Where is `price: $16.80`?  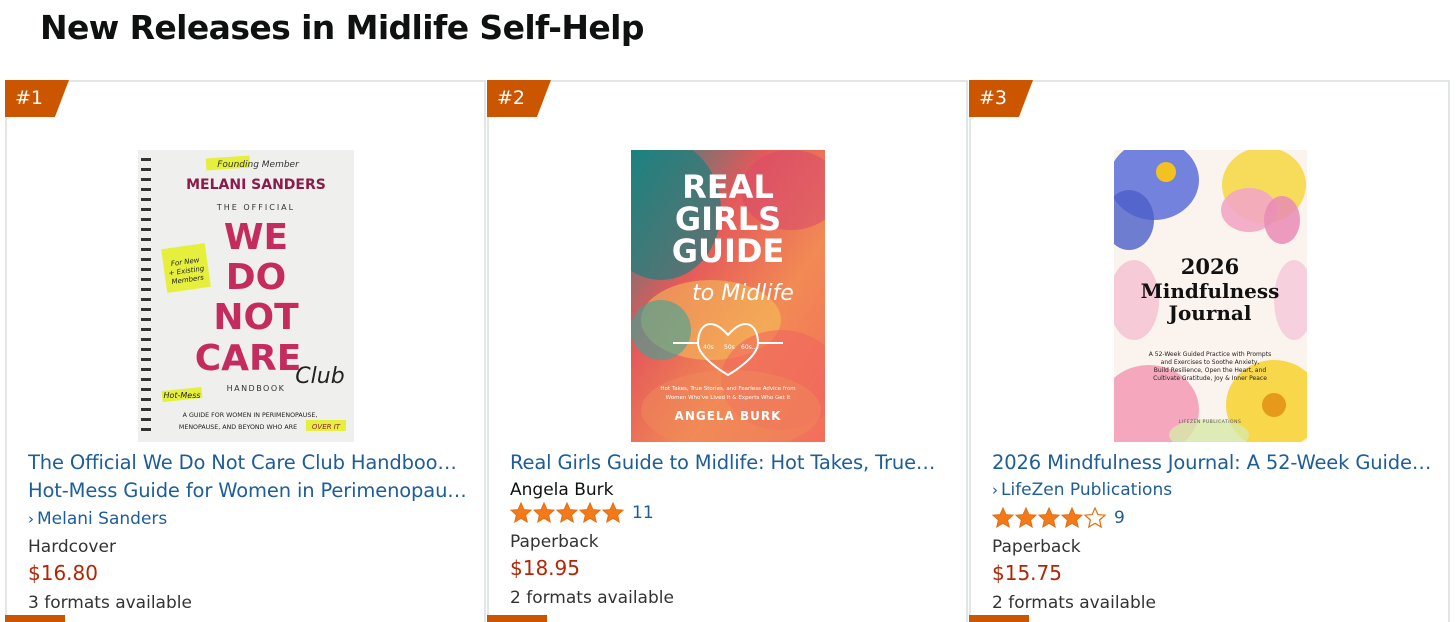 price: $16.80 is located at coordinates (63, 573).